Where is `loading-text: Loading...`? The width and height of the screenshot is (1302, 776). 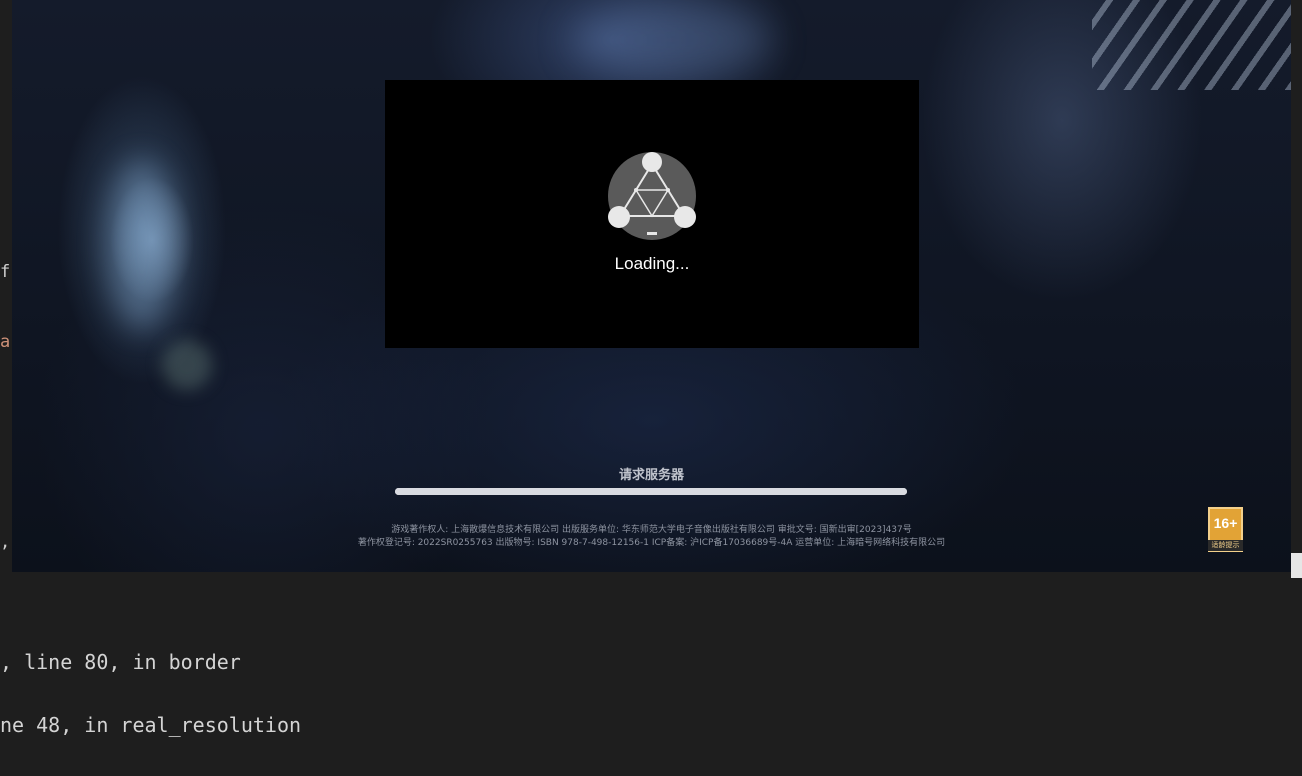
loading-text: Loading... is located at coordinates (652, 263).